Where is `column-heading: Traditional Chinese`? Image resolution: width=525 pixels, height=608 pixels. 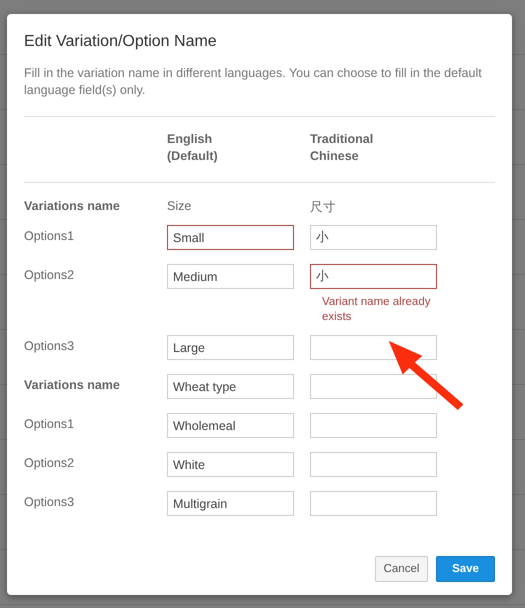 column-heading: Traditional Chinese is located at coordinates (342, 148).